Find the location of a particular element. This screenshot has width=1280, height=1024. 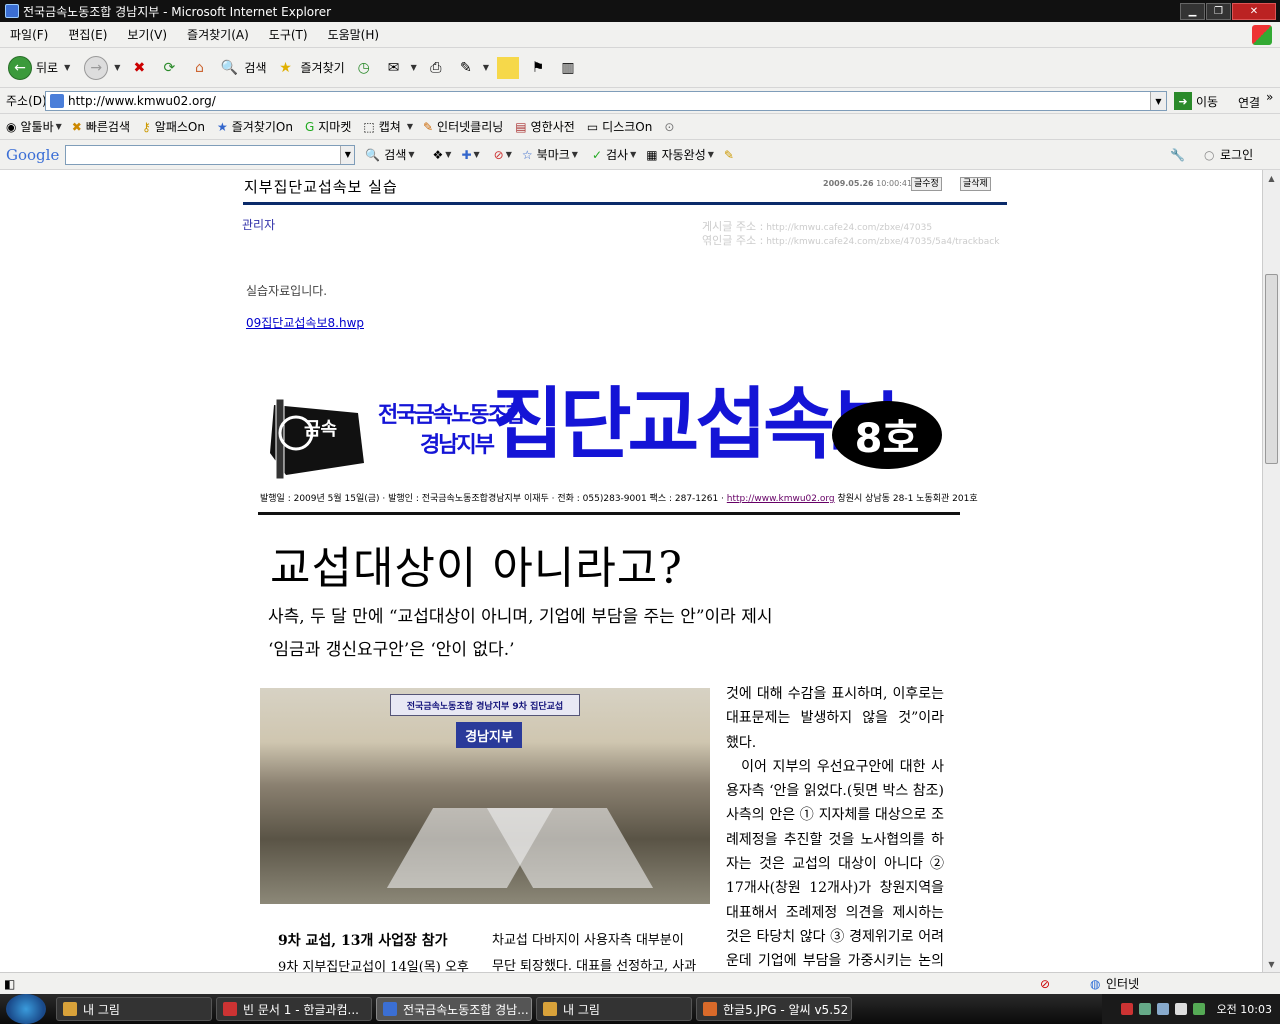

go-button: ➜ 이동 is located at coordinates (1196, 101).